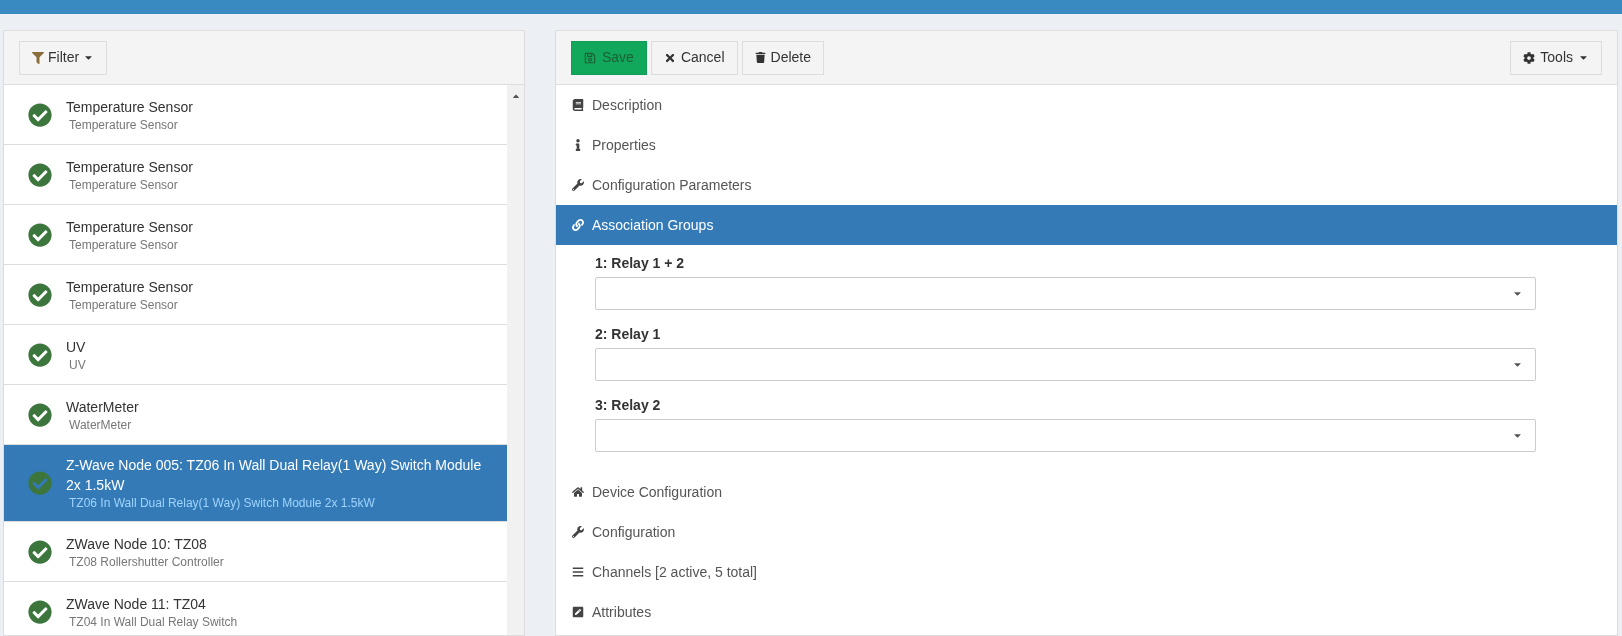  What do you see at coordinates (1529, 57) in the screenshot?
I see `settings-icon` at bounding box center [1529, 57].